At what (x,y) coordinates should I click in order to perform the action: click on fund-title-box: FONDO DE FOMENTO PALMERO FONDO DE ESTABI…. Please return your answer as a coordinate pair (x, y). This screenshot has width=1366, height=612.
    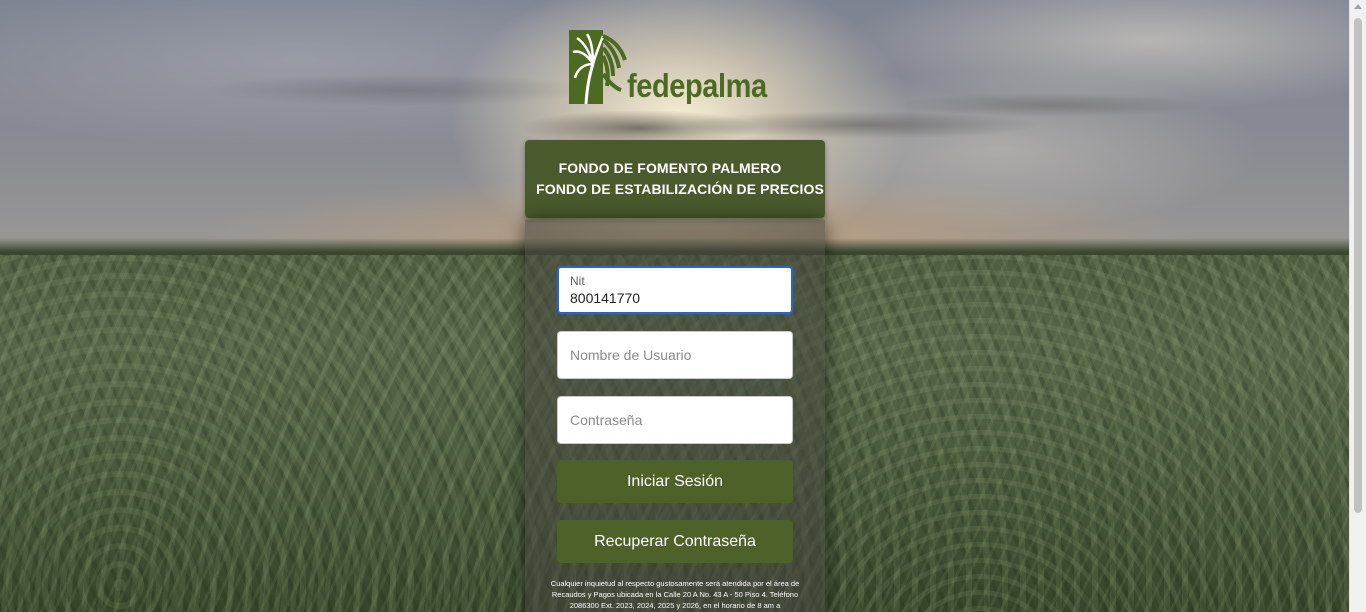
    Looking at the image, I should click on (675, 179).